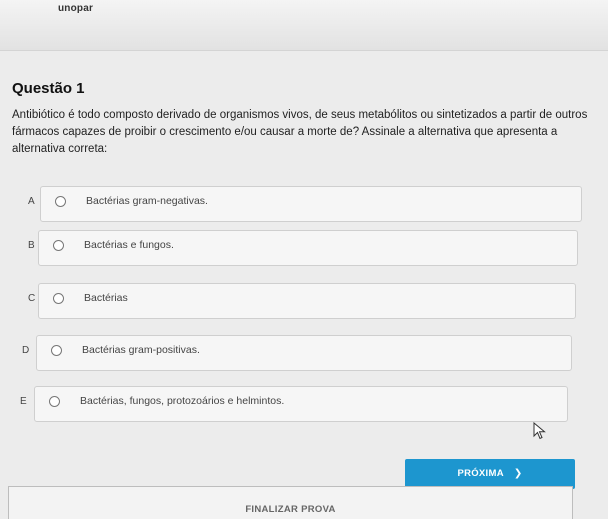 The height and width of the screenshot is (519, 608). I want to click on next-button: PRÓXIMA ❯, so click(490, 474).